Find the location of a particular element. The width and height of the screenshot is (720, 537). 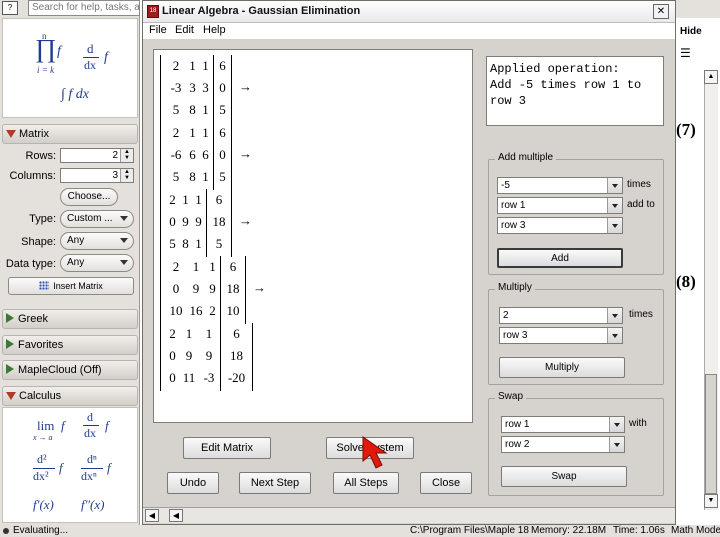

nth-diff-den: dxⁿ is located at coordinates (89, 476).